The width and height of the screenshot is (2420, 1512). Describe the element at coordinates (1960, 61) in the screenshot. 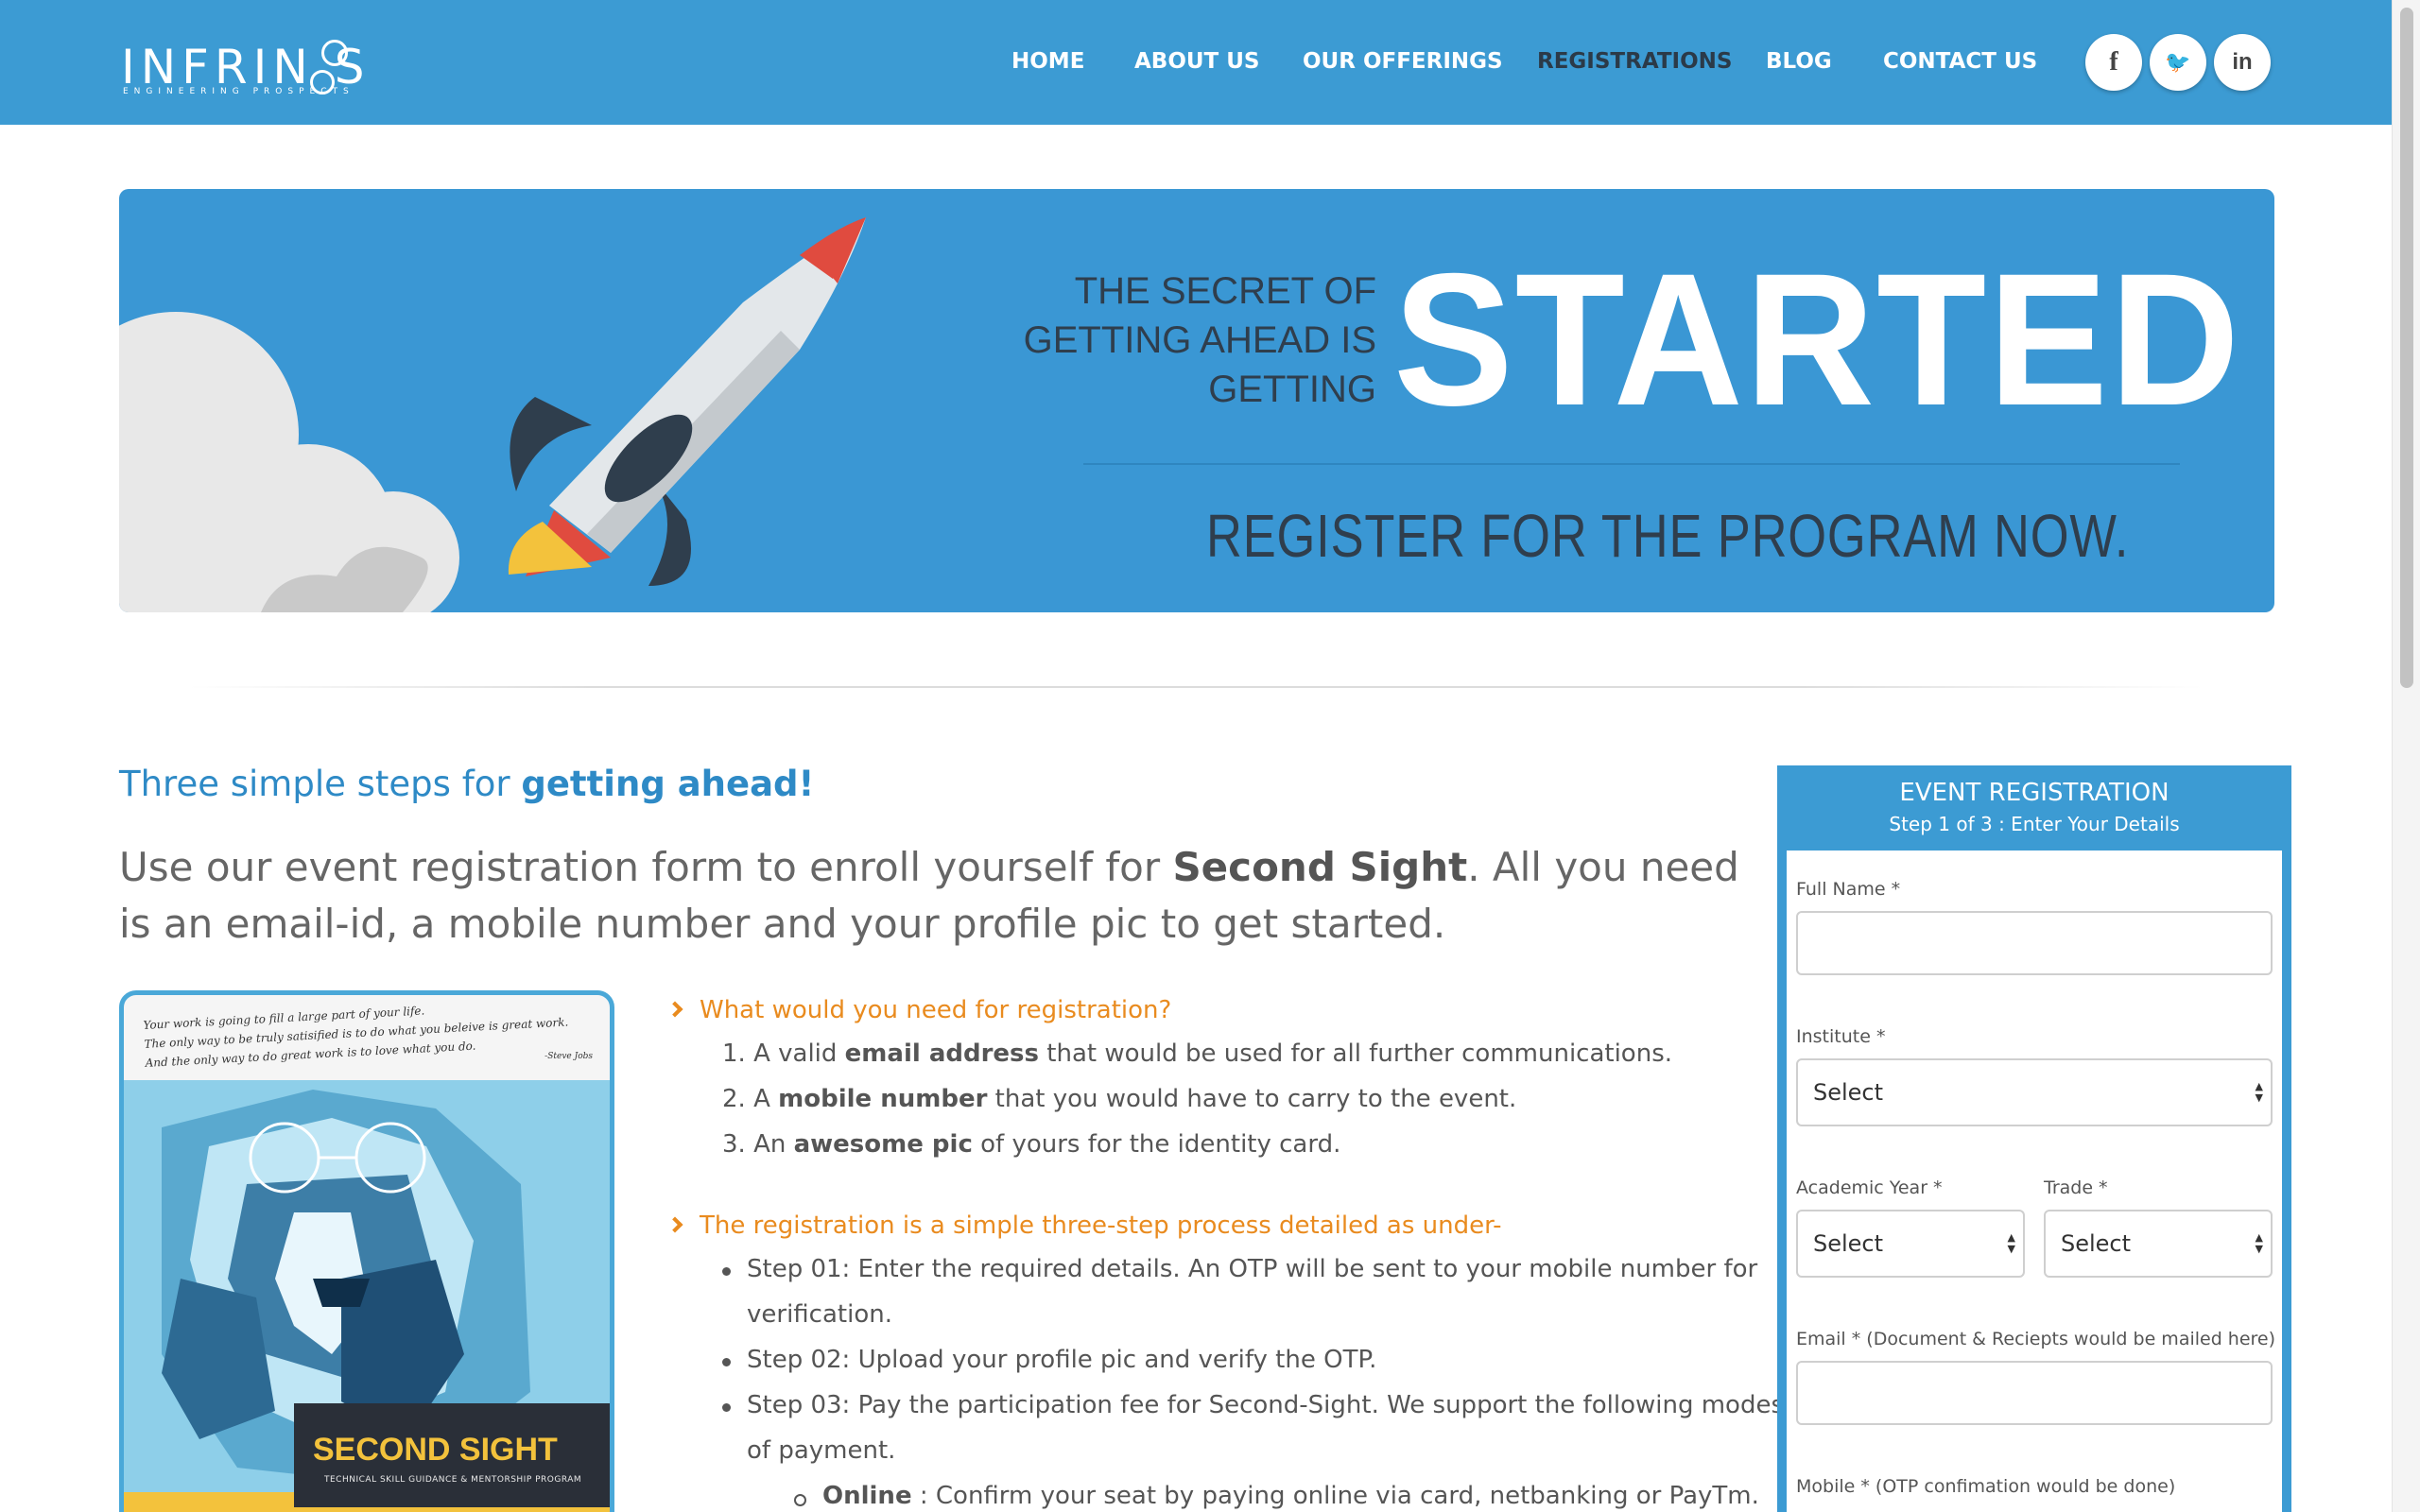

I see `nav-contact-us: CONTACT US` at that location.